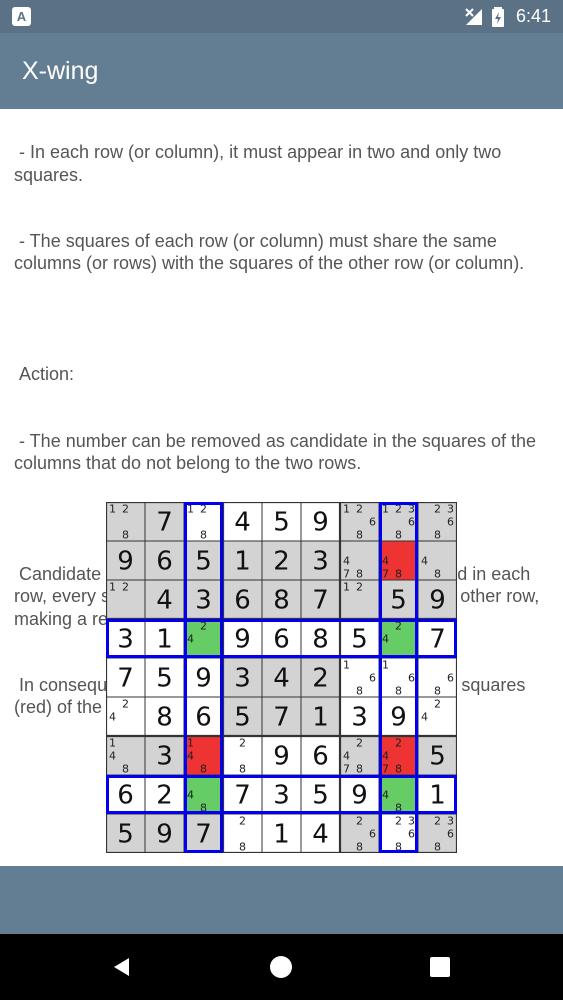 The image size is (563, 1000). What do you see at coordinates (122, 967) in the screenshot?
I see `back-button` at bounding box center [122, 967].